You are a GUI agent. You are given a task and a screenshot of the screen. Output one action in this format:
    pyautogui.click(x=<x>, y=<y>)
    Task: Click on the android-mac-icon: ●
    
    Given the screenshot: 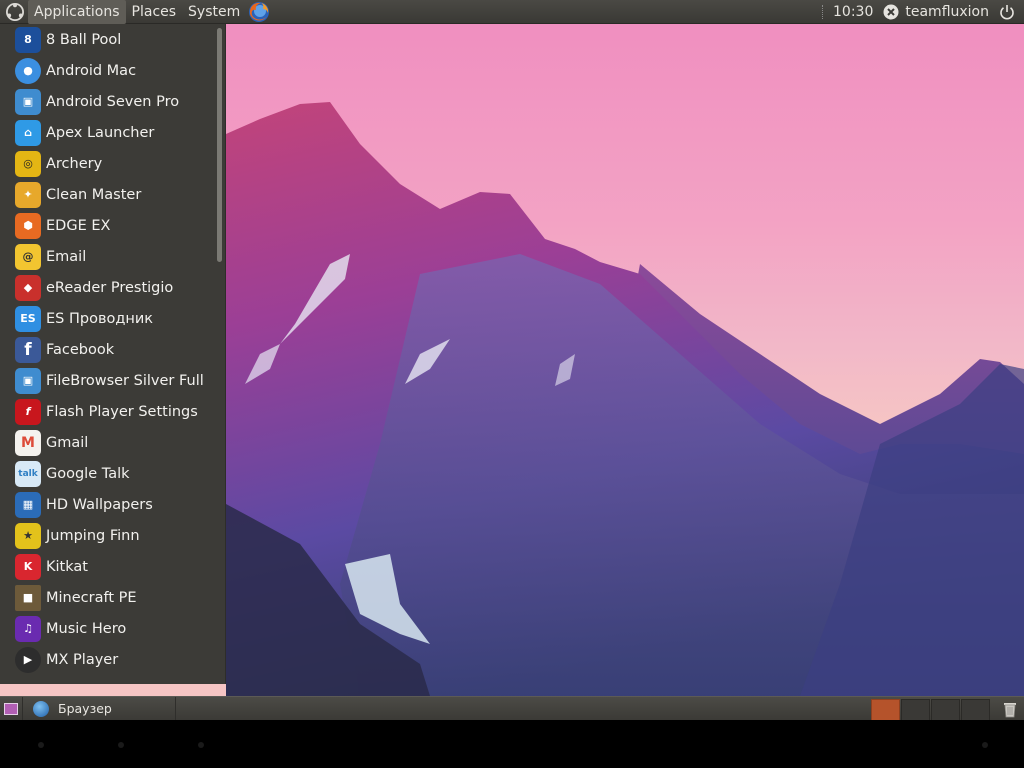 What is the action you would take?
    pyautogui.click(x=28, y=70)
    